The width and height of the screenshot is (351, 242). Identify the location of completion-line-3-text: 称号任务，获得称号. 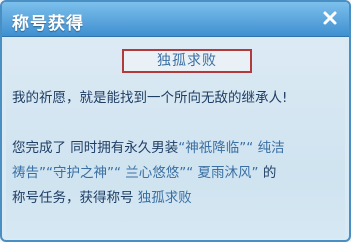
(75, 198).